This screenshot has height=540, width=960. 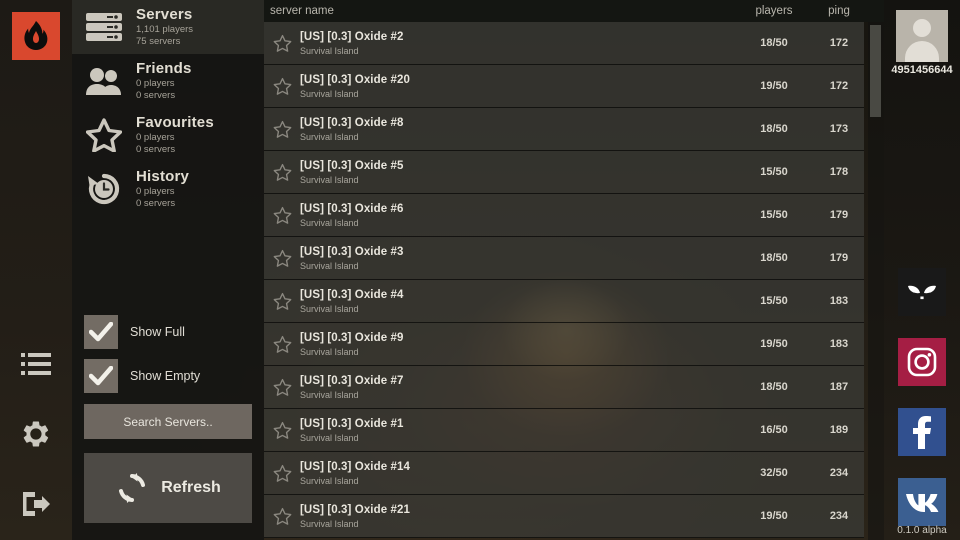 I want to click on sidebar-item-servers-count: 75 servers, so click(x=158, y=41).